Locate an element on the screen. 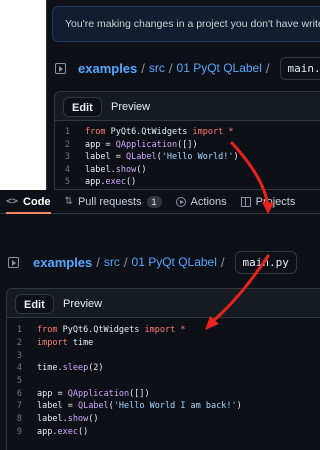 The height and width of the screenshot is (450, 320). line-number: 1 is located at coordinates (67, 132).